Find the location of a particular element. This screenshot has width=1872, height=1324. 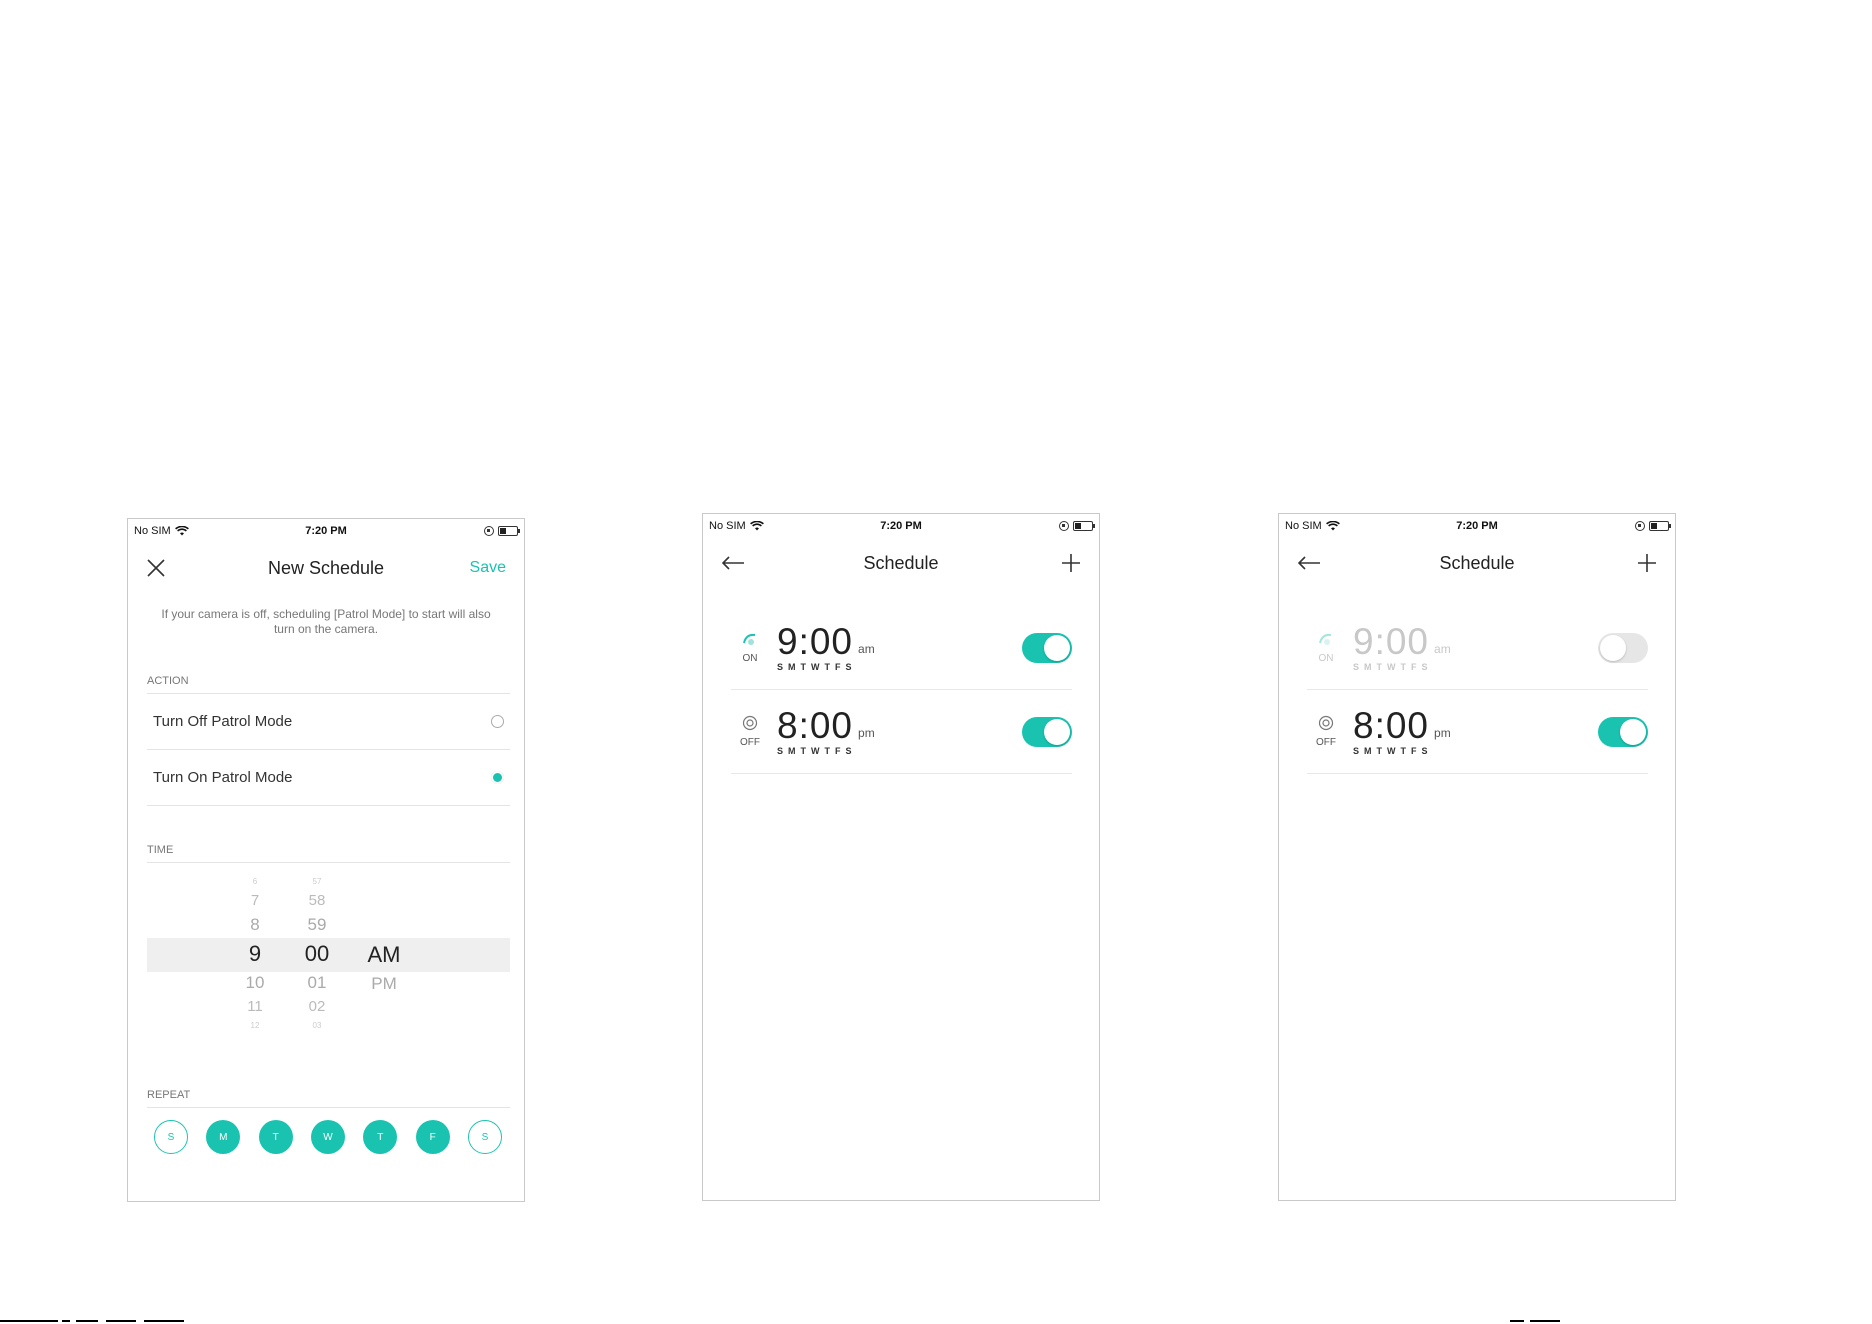

repeat-days: S M T W T F S is located at coordinates (328, 1137).